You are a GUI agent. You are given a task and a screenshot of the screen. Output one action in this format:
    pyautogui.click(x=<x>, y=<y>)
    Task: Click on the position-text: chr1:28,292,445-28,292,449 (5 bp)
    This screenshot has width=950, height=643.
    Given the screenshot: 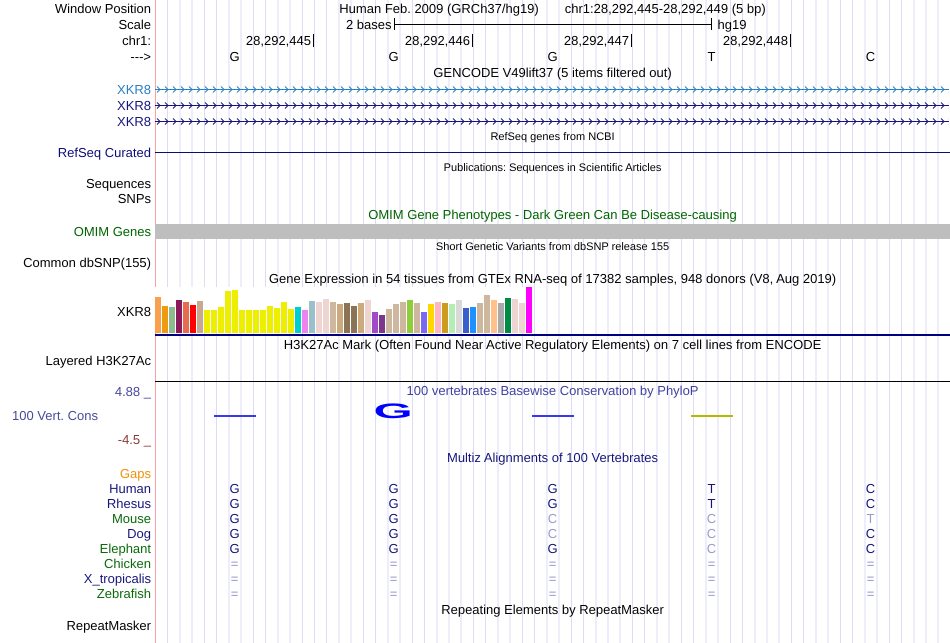 What is the action you would take?
    pyautogui.click(x=665, y=8)
    